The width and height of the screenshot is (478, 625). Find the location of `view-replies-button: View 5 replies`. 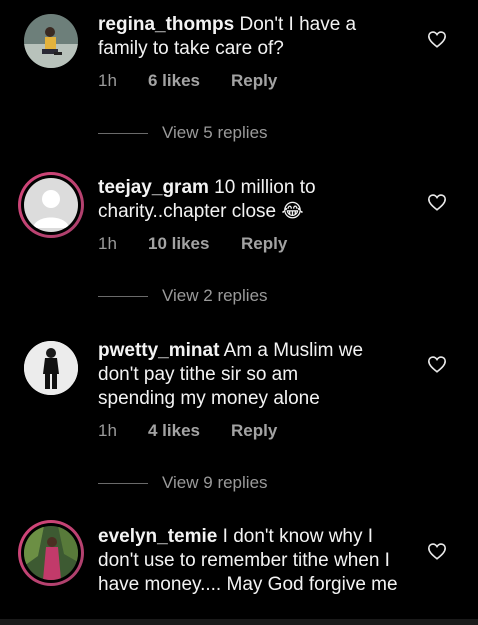

view-replies-button: View 5 replies is located at coordinates (183, 133).